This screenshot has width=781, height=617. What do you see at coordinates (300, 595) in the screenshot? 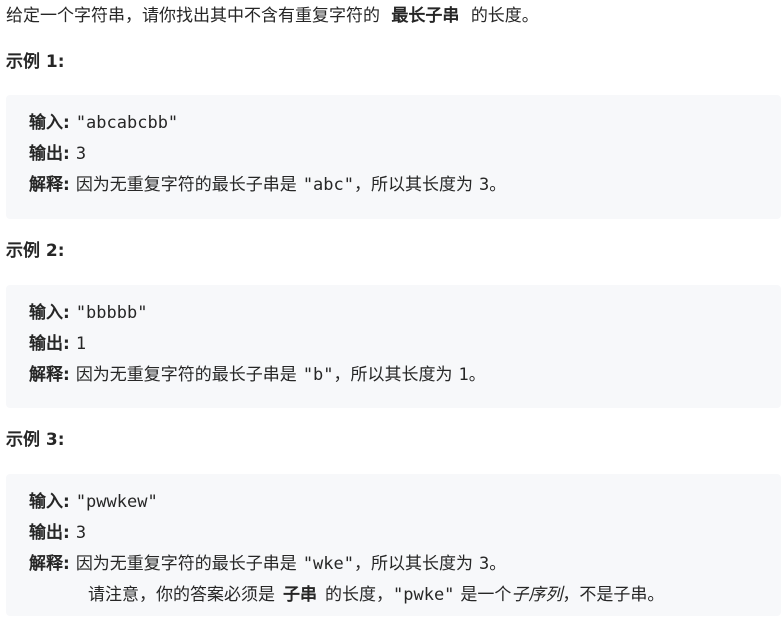
I see `note-bold-term: 子串` at bounding box center [300, 595].